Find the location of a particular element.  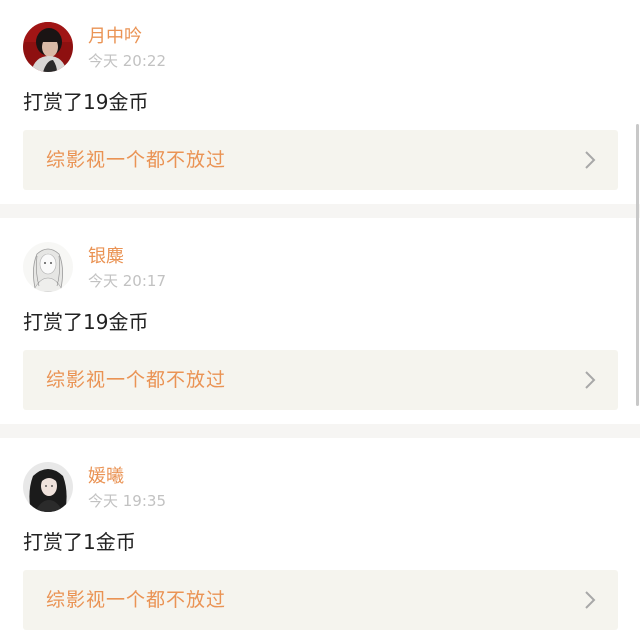

timestamp: 今天 19:35 is located at coordinates (127, 501).